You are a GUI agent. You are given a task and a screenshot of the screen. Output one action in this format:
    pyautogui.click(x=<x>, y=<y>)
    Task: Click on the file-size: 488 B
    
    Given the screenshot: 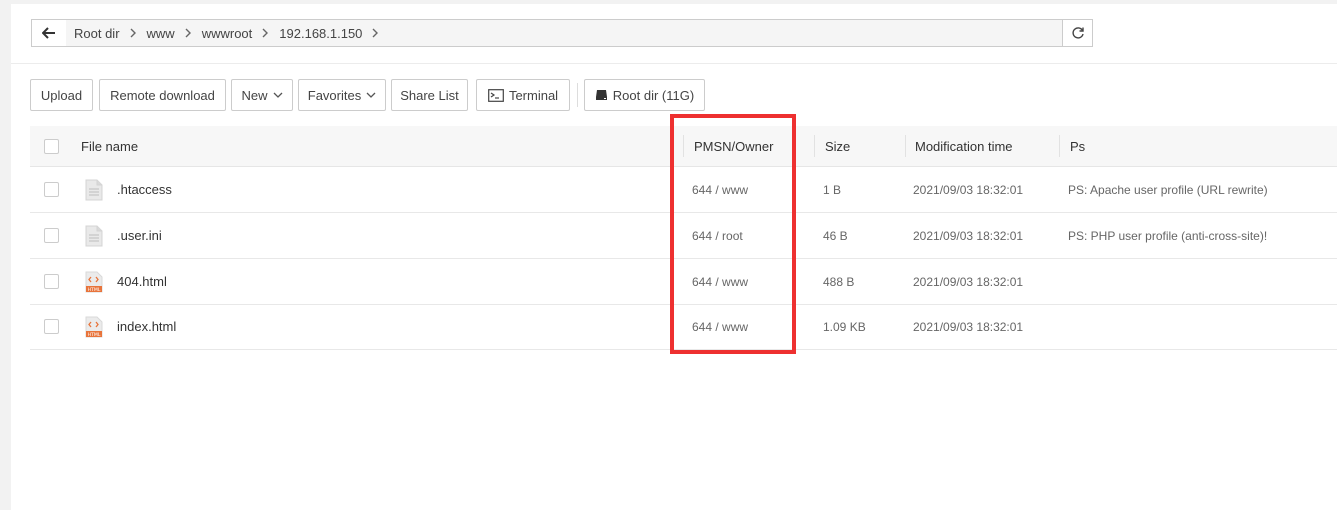 What is the action you would take?
    pyautogui.click(x=838, y=281)
    